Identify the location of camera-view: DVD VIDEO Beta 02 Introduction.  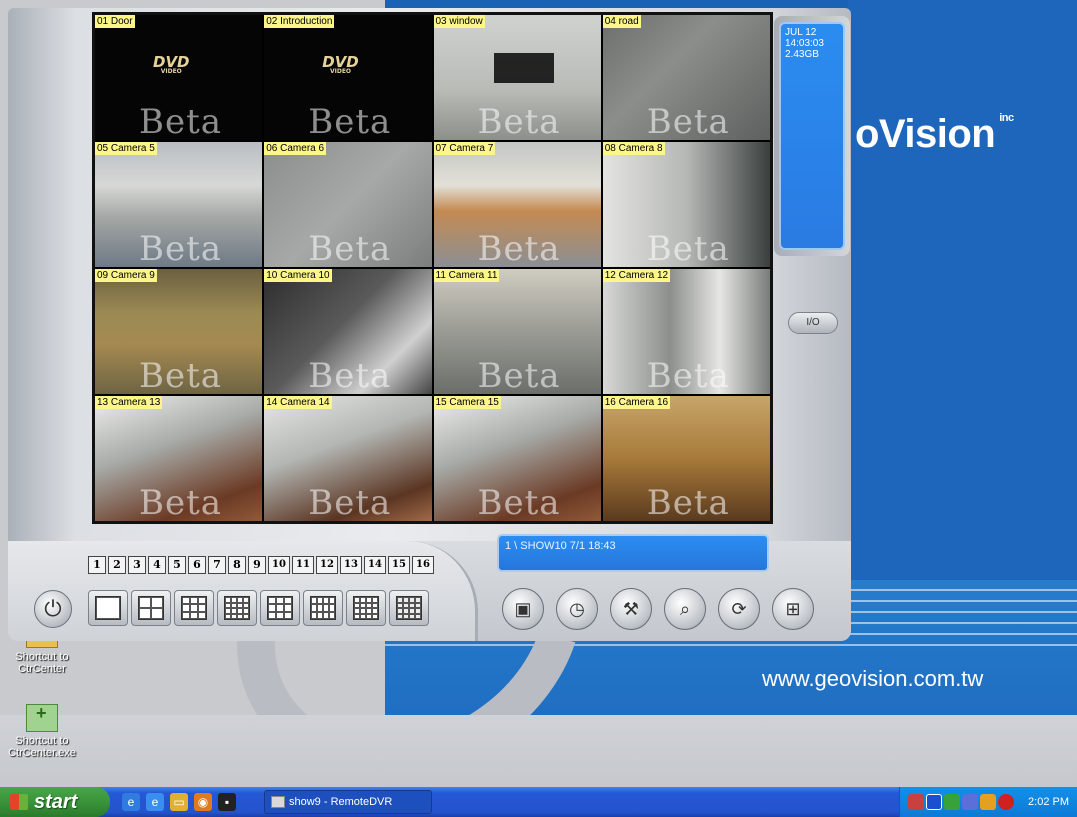
(348, 77).